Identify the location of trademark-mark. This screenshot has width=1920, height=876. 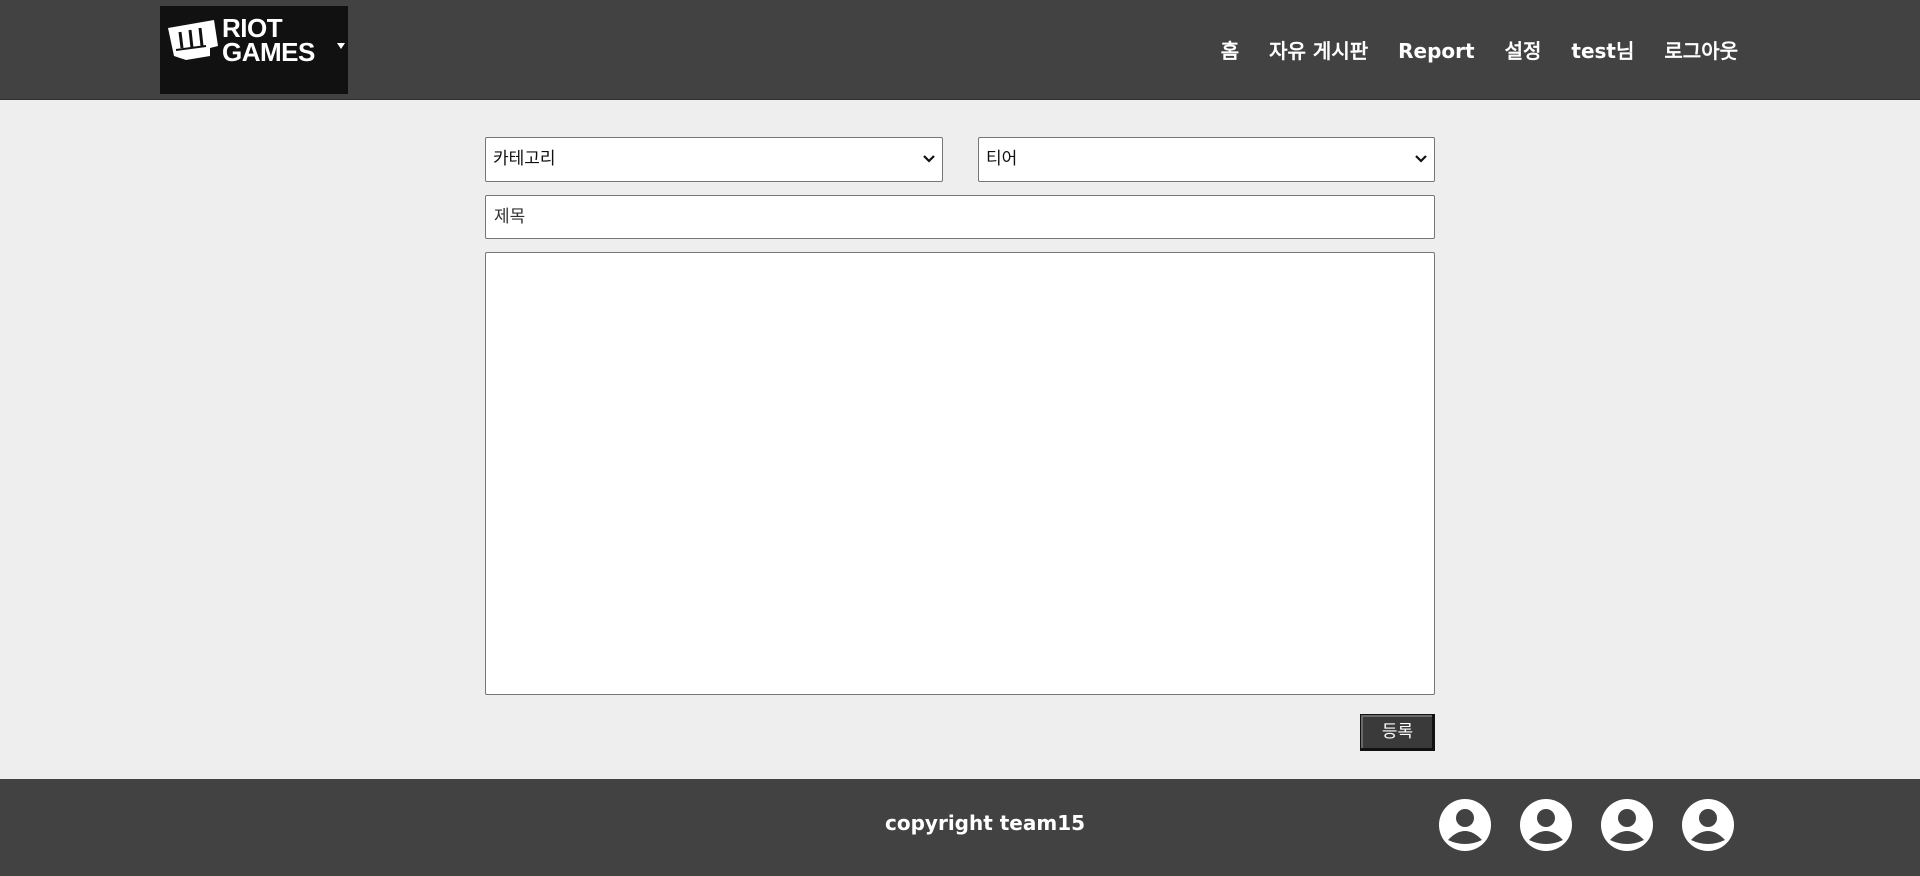
(341, 46).